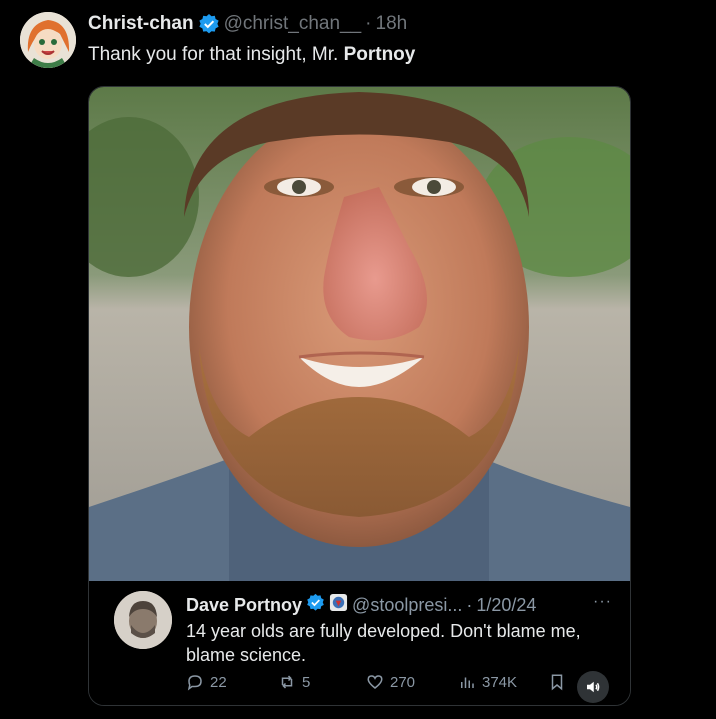 This screenshot has height=719, width=716. I want to click on repost-count: 5, so click(306, 682).